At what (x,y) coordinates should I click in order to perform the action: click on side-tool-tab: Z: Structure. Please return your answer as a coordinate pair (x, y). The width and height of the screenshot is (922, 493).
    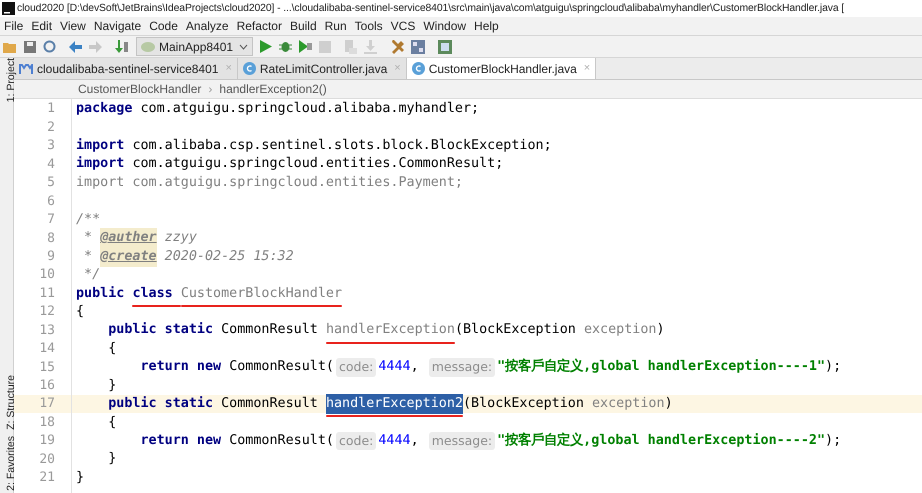
    Looking at the image, I should click on (6, 402).